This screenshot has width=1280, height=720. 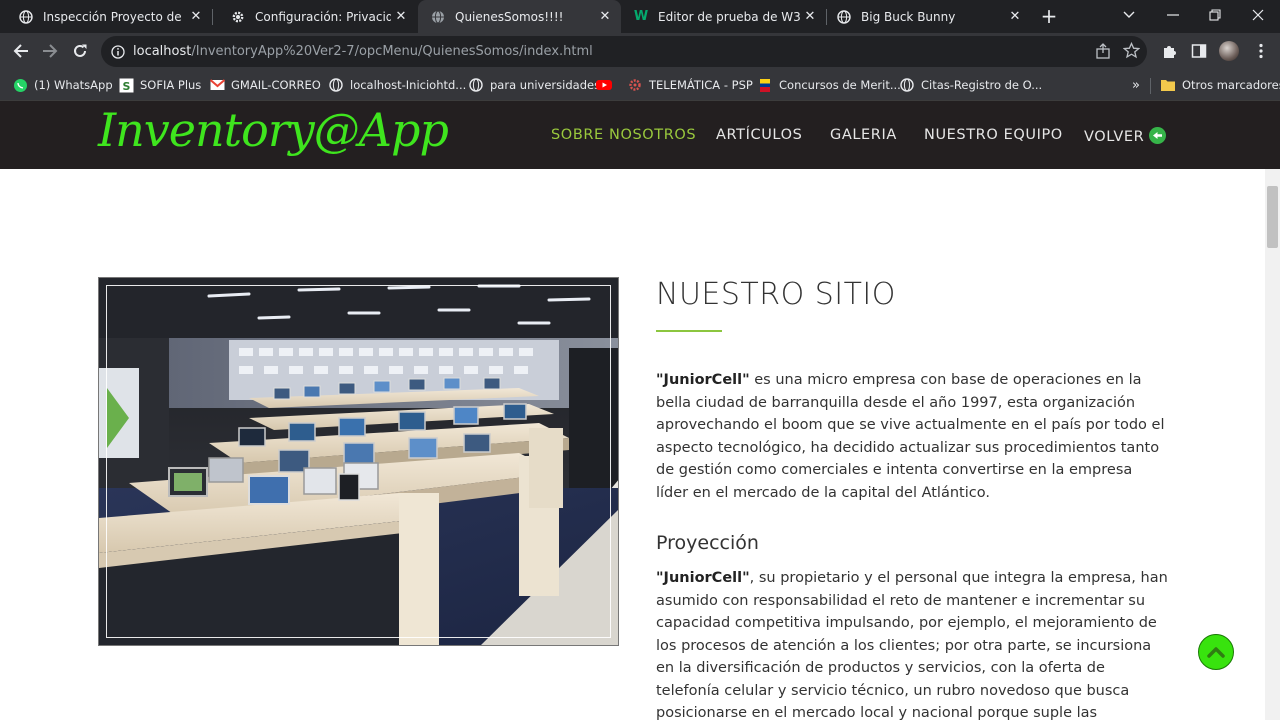 I want to click on tab-big-buck-bunny: Big Buck Bunny ✕, so click(x=928, y=16).